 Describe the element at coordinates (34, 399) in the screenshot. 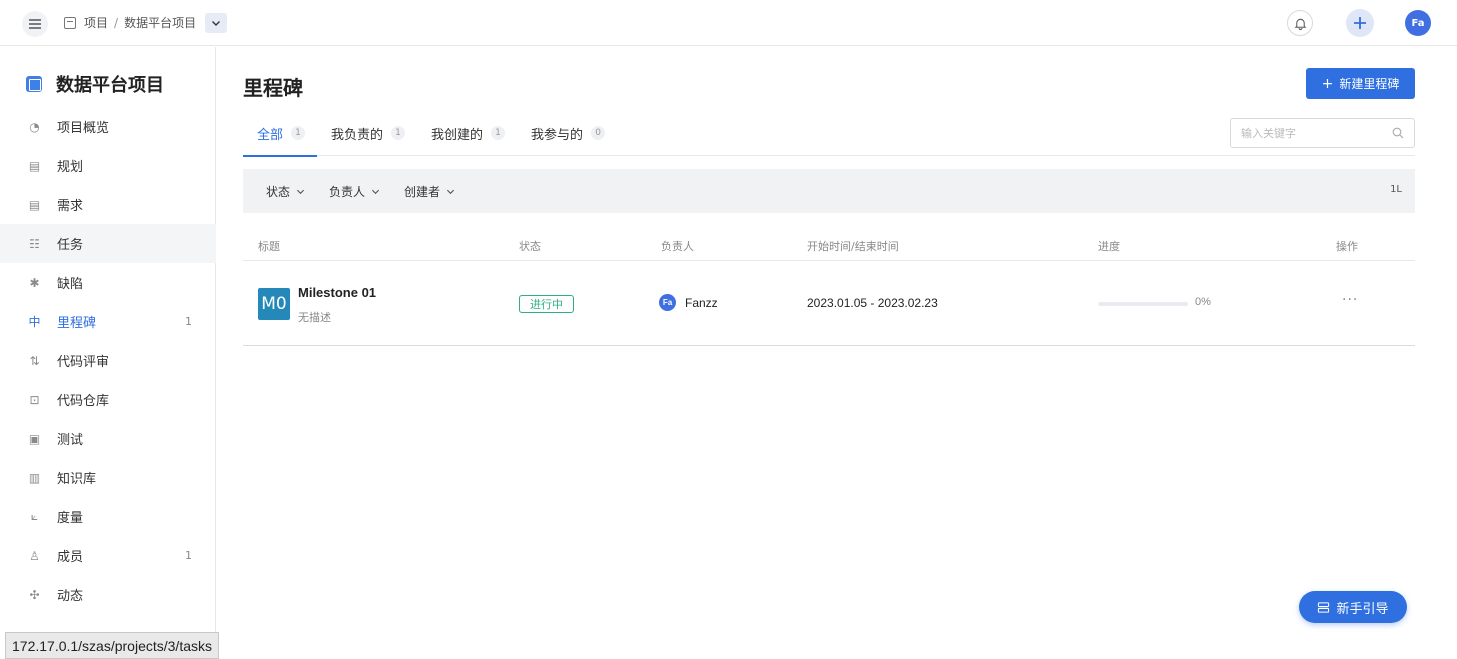

I see `code-icon: ⊡` at that location.